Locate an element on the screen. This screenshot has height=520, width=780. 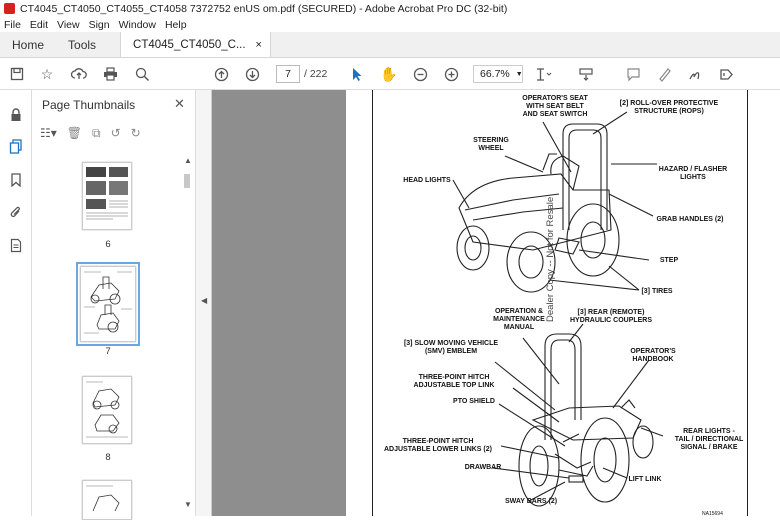
bookmark-icon is located at coordinates (16, 180).